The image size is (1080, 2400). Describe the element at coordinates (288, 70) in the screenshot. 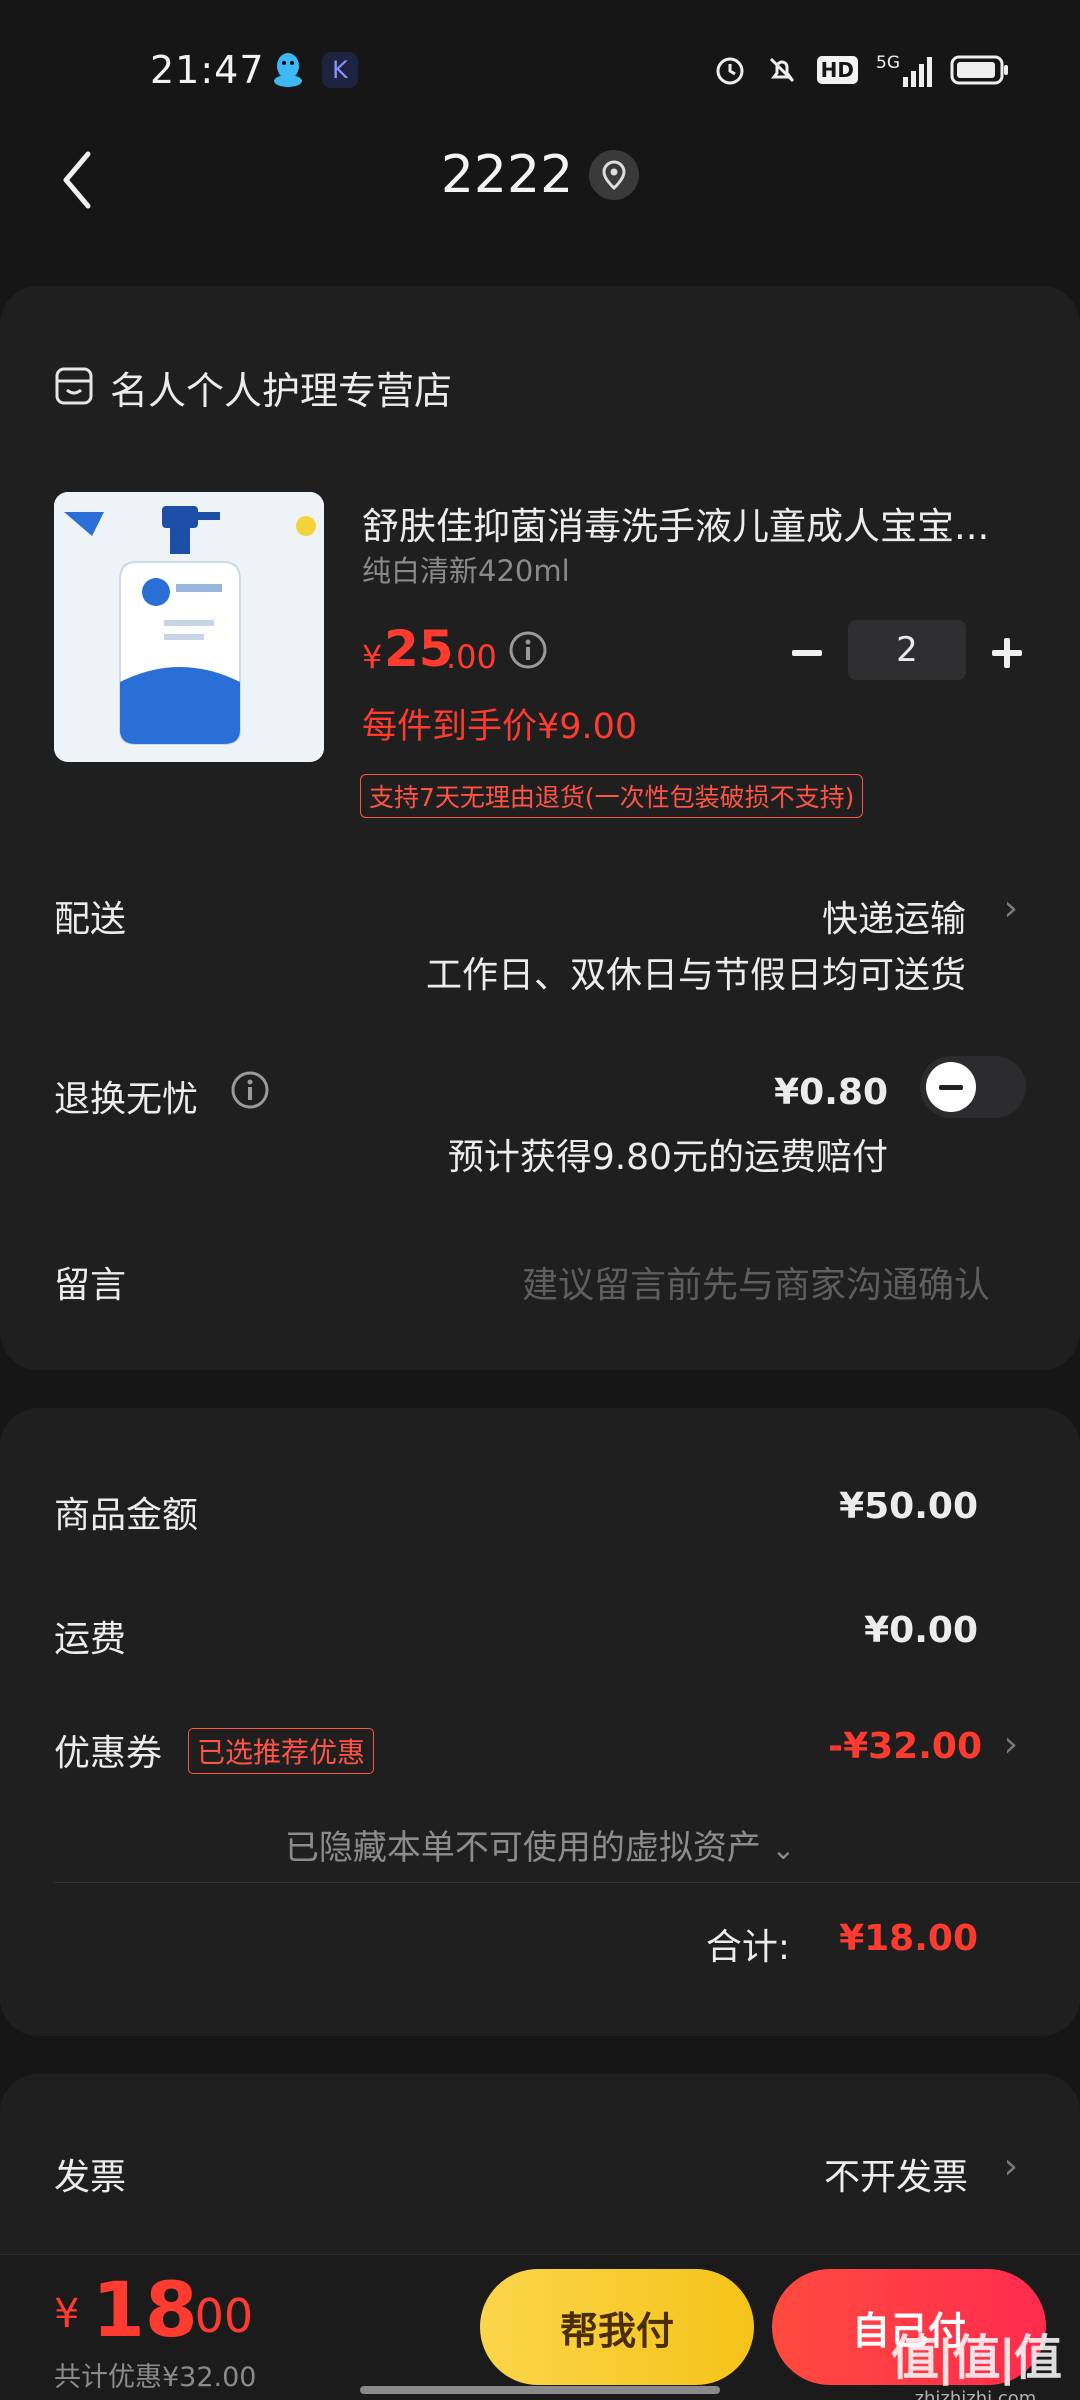

I see `qq-icon` at that location.